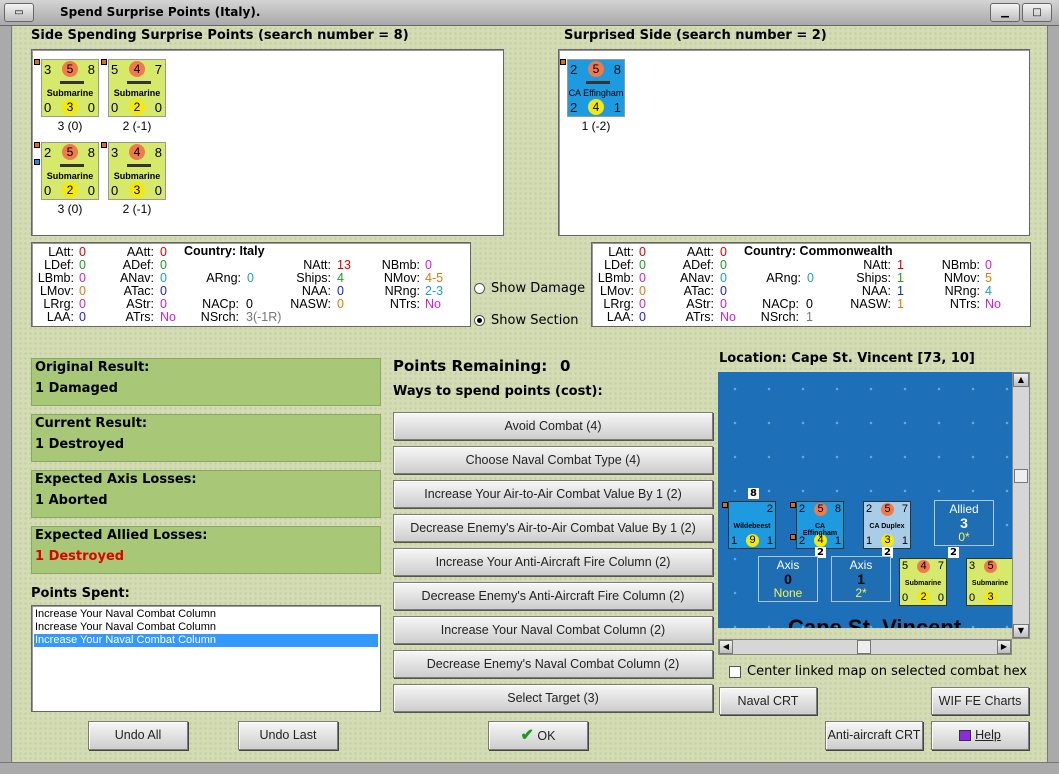  What do you see at coordinates (138, 265) in the screenshot?
I see `adef-label: ADef:` at bounding box center [138, 265].